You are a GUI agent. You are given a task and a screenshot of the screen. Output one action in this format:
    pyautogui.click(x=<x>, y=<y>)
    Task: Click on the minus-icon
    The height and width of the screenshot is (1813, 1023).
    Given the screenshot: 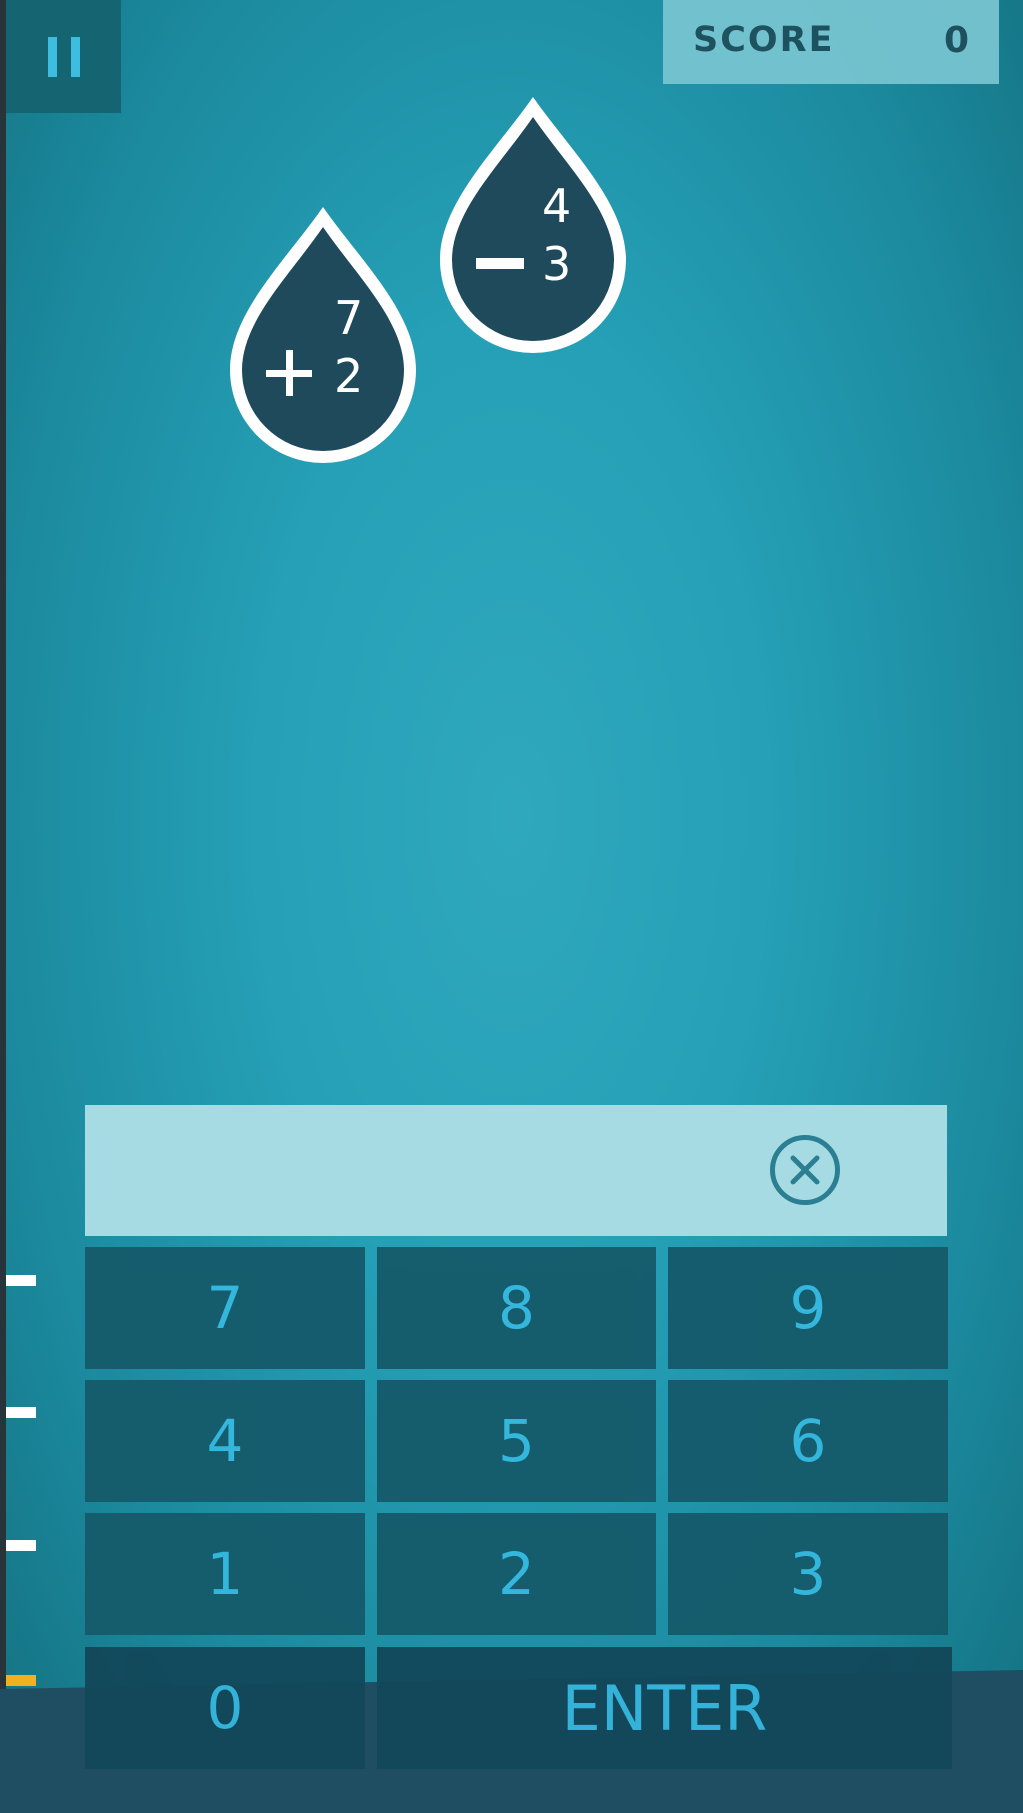 What is the action you would take?
    pyautogui.click(x=500, y=263)
    